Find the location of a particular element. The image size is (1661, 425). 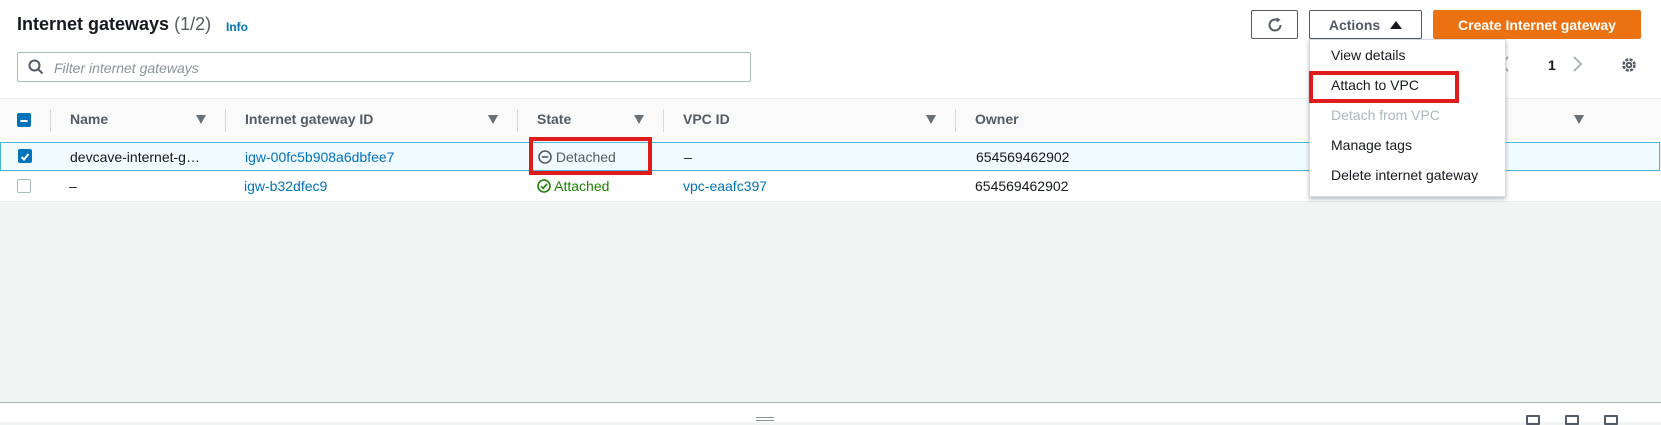

column-header-state: State is located at coordinates (554, 119).